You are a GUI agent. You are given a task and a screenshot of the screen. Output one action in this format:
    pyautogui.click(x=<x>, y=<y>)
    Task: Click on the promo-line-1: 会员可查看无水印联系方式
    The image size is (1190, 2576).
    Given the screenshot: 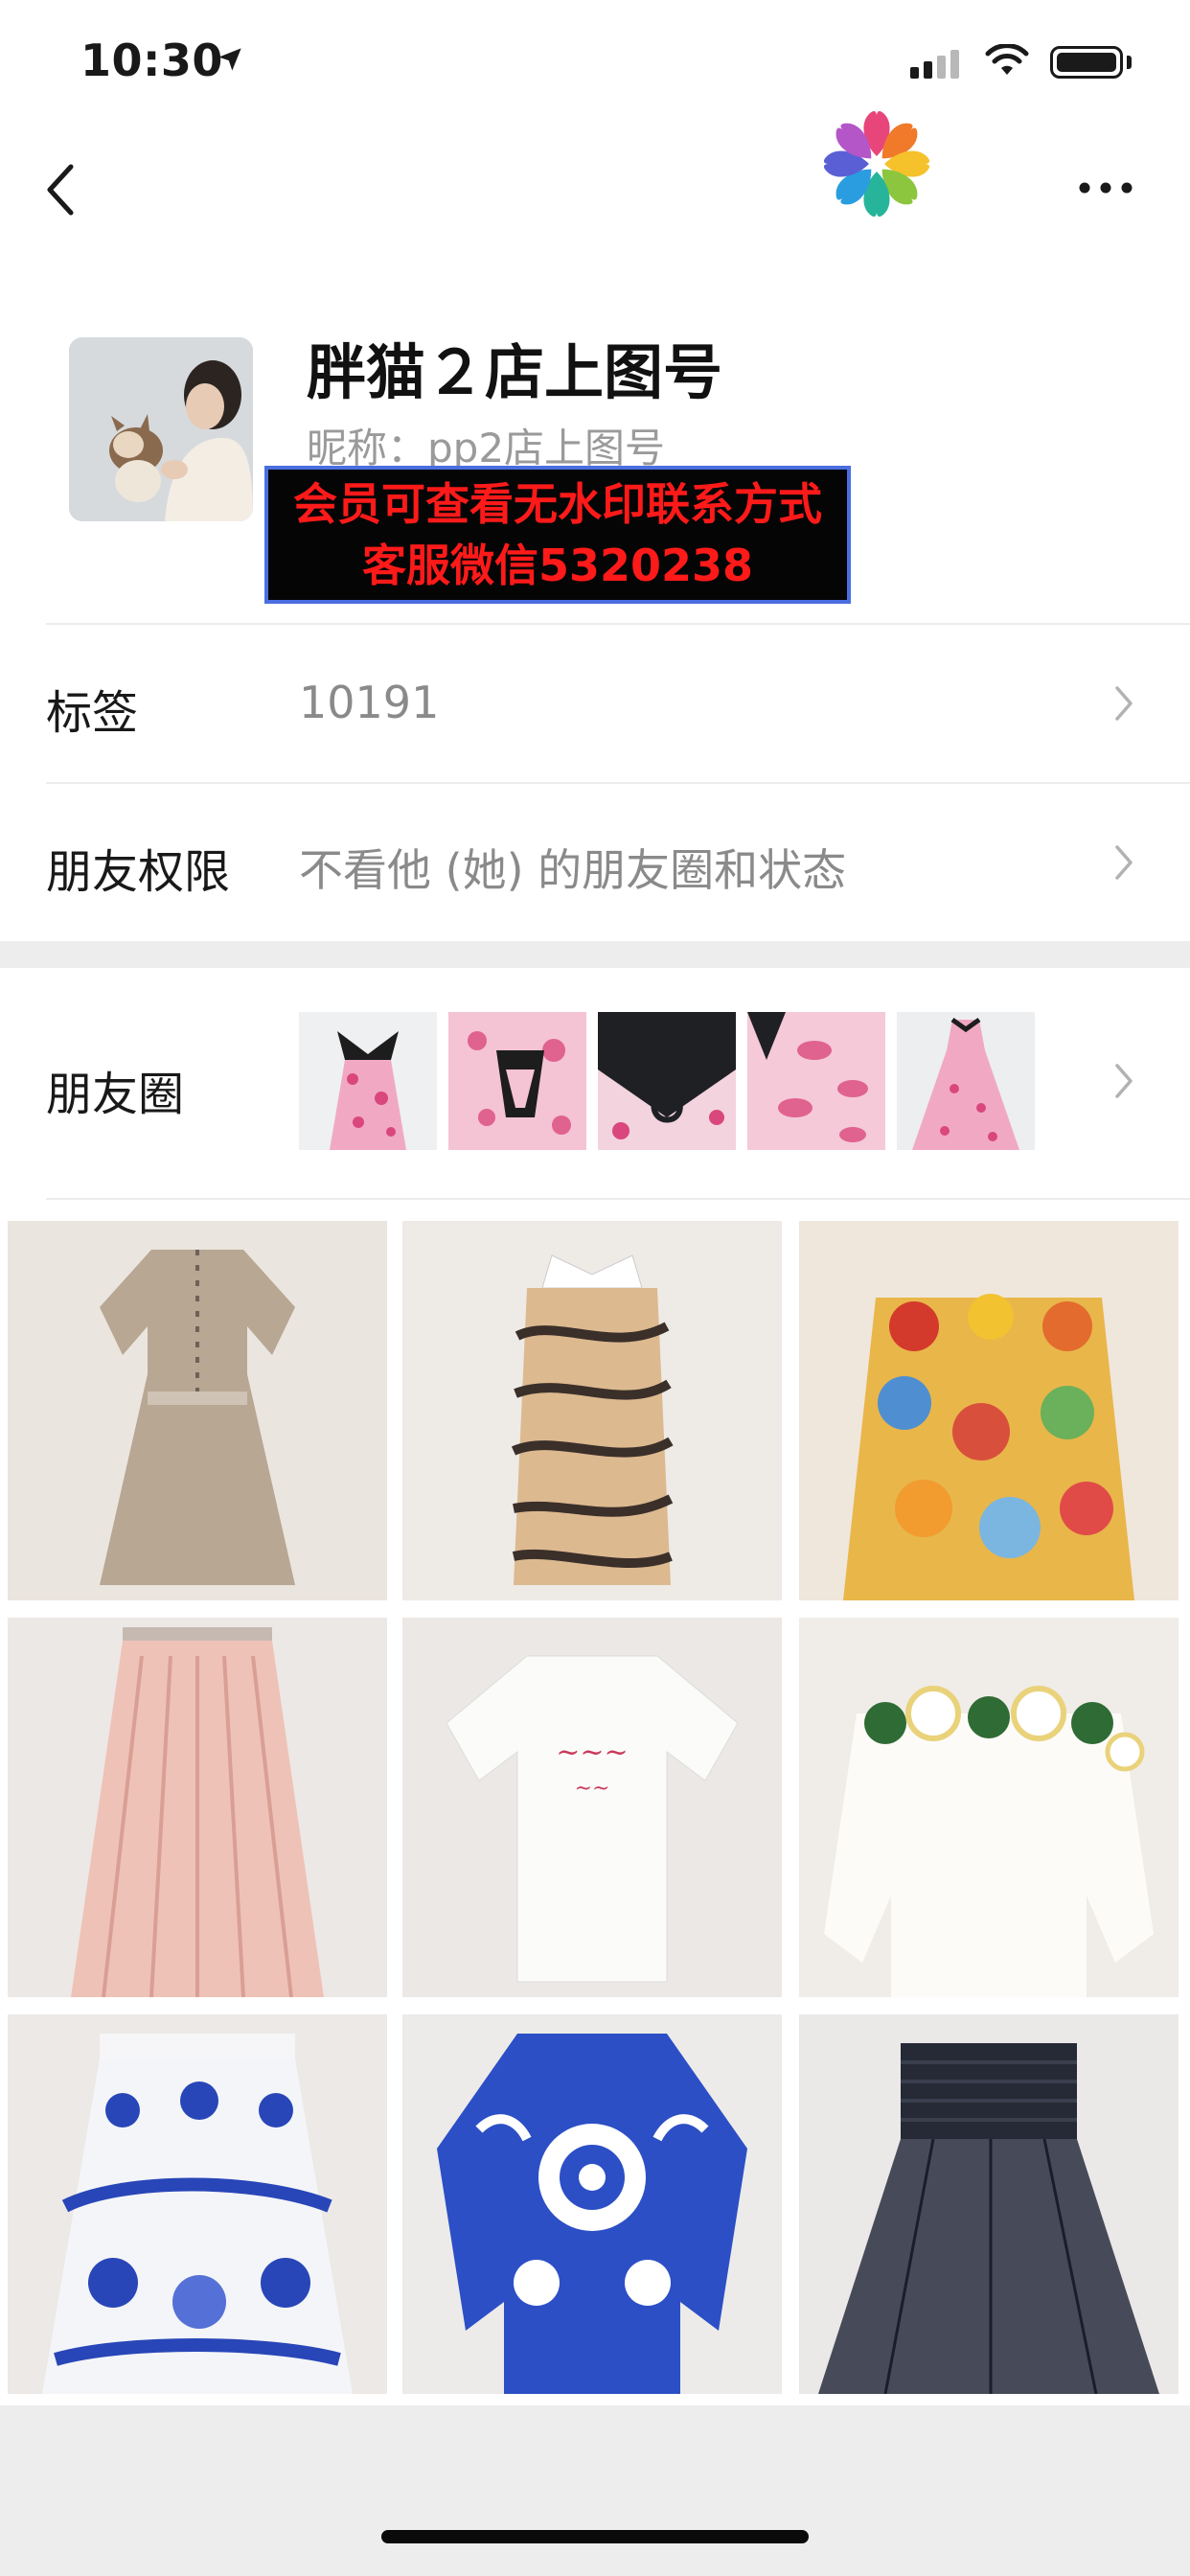 What is the action you would take?
    pyautogui.click(x=558, y=504)
    